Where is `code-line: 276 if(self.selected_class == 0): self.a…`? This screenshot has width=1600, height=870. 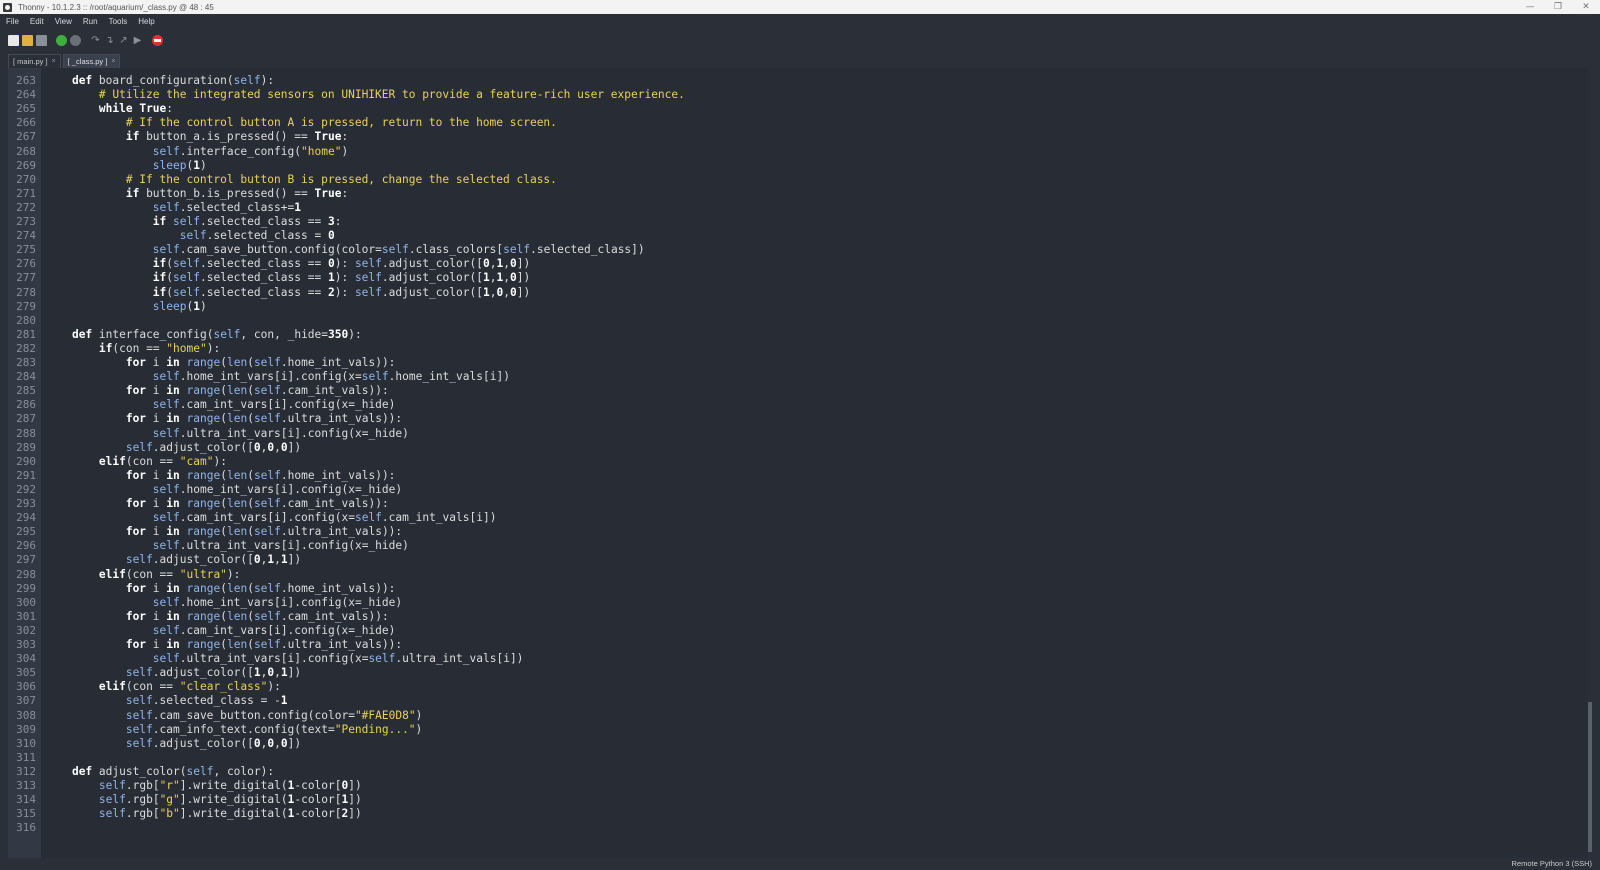
code-line: 276 if(self.selected_class == 0): self.a… is located at coordinates (804, 264).